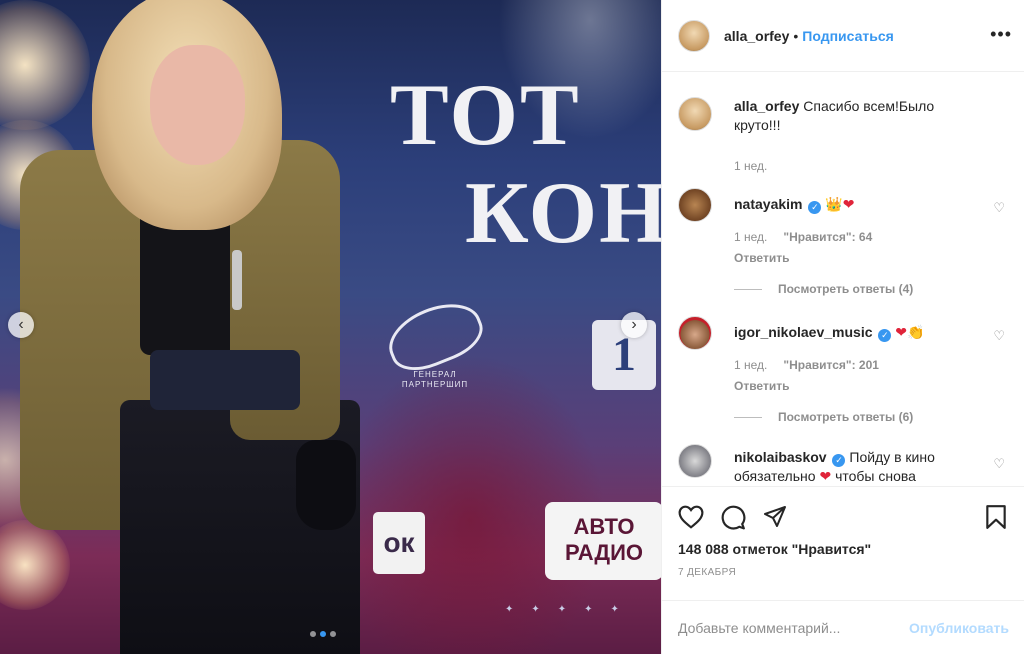 The image size is (1024, 654). What do you see at coordinates (1001, 34) in the screenshot?
I see `more-options-icon: •••` at bounding box center [1001, 34].